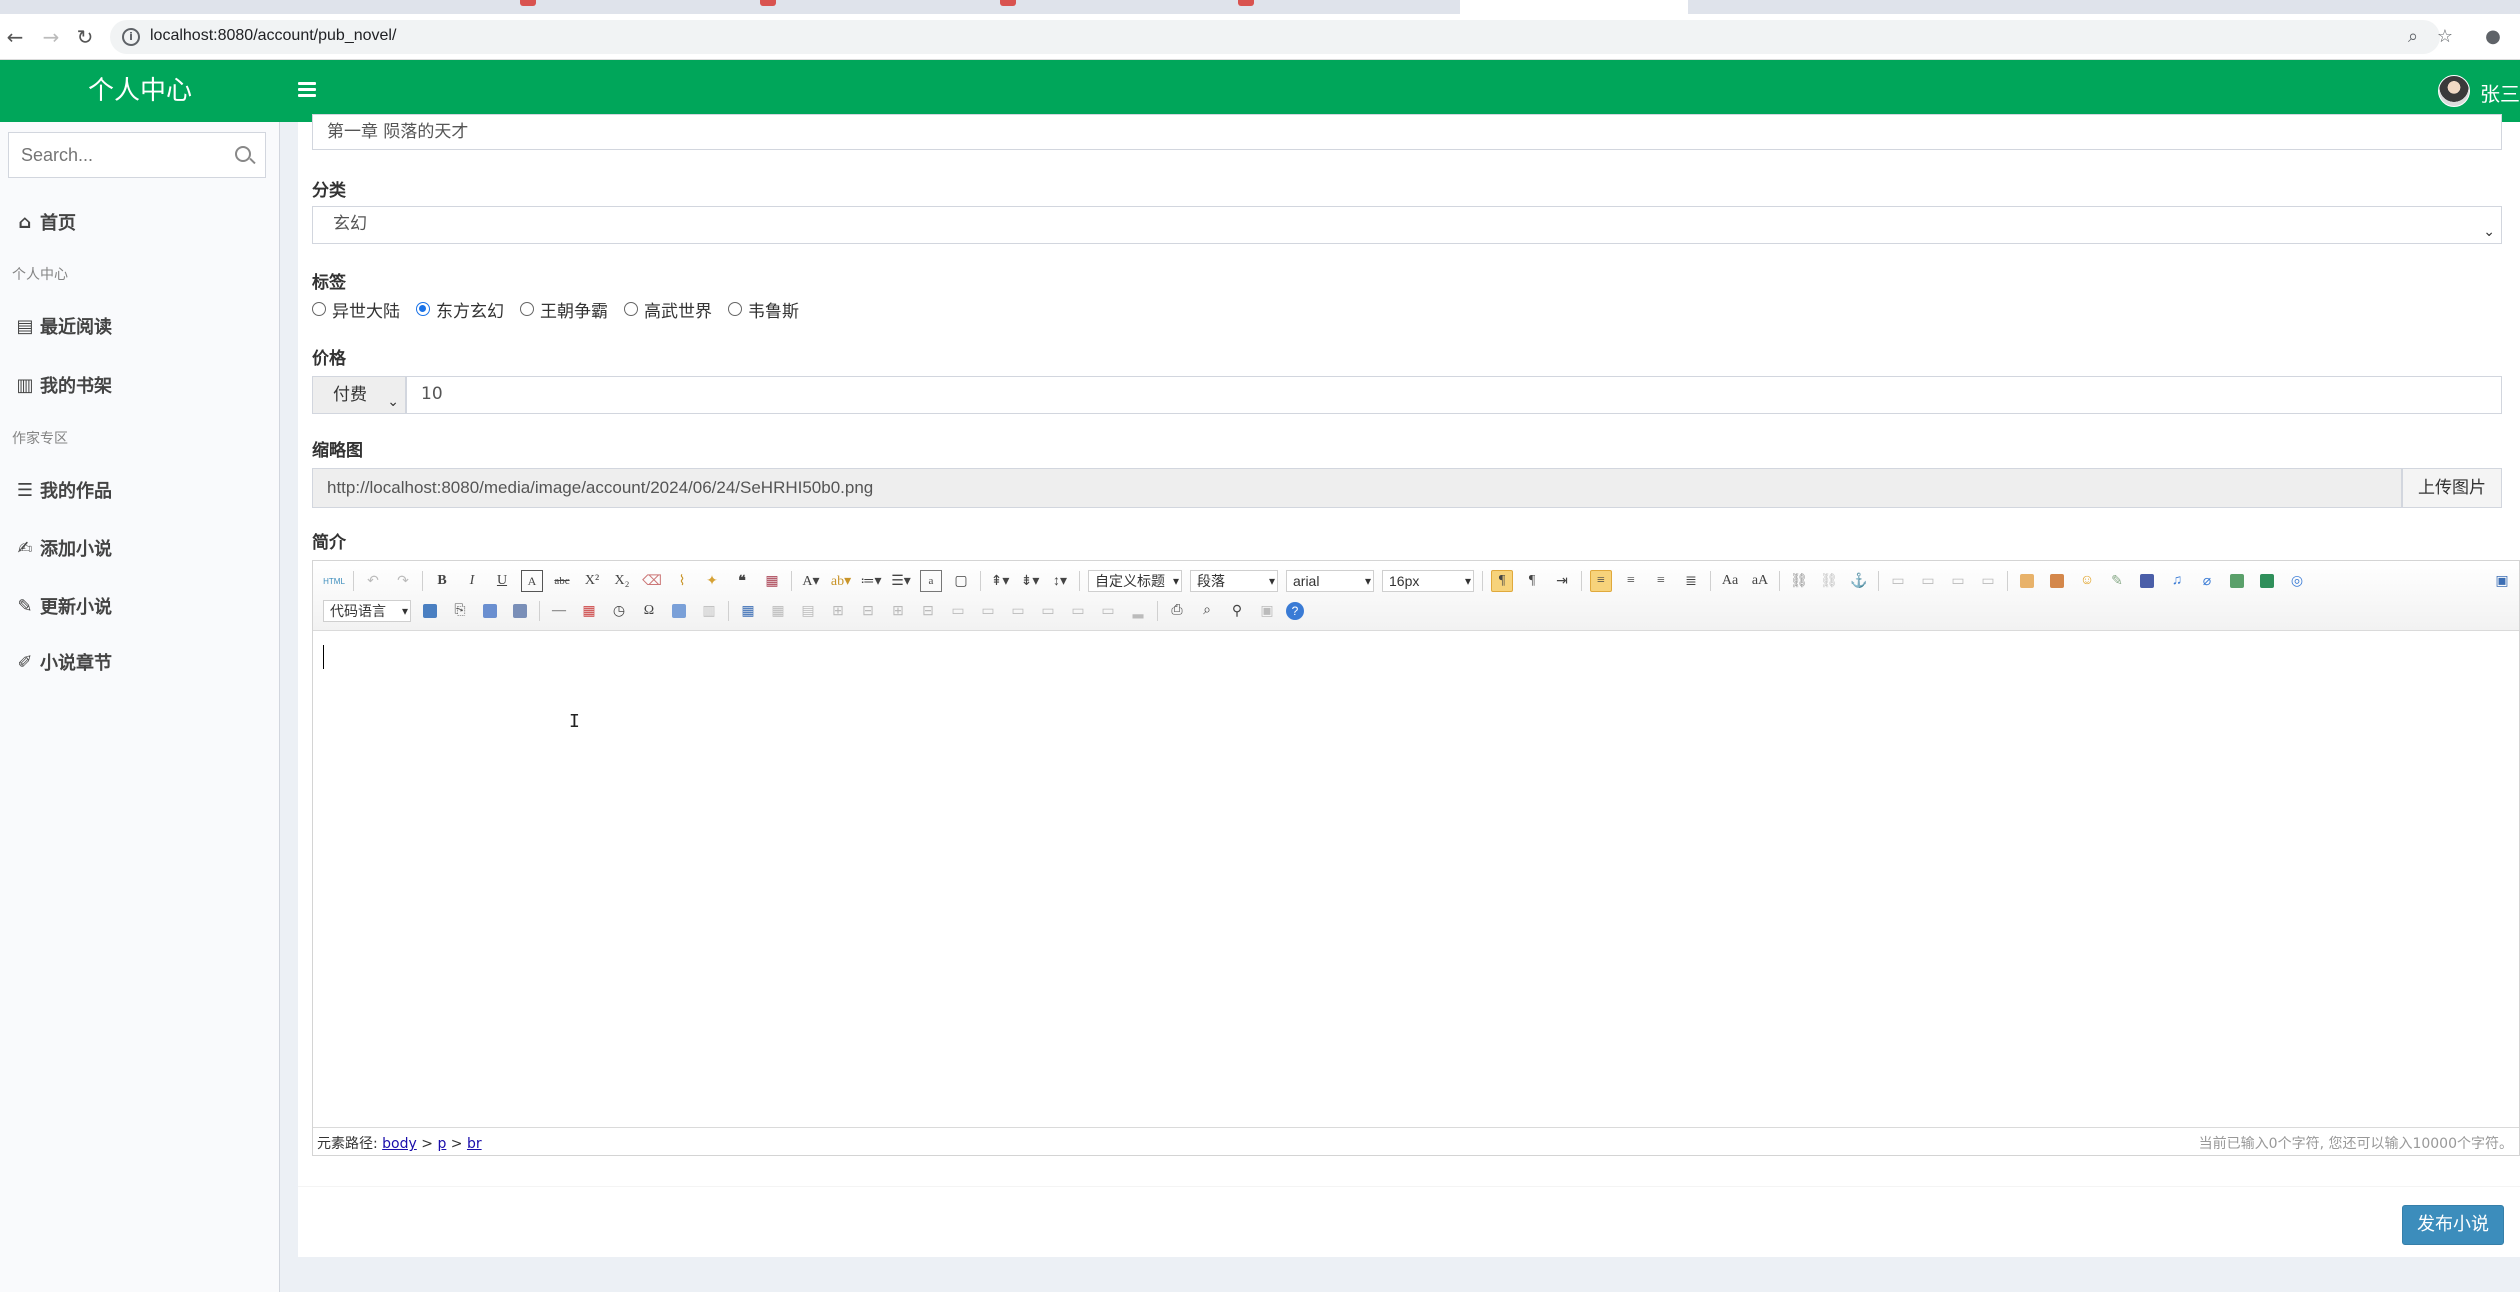 This screenshot has width=2520, height=1292. Describe the element at coordinates (1135, 581) in the screenshot. I see `custom-title-select: 自定义标题` at that location.